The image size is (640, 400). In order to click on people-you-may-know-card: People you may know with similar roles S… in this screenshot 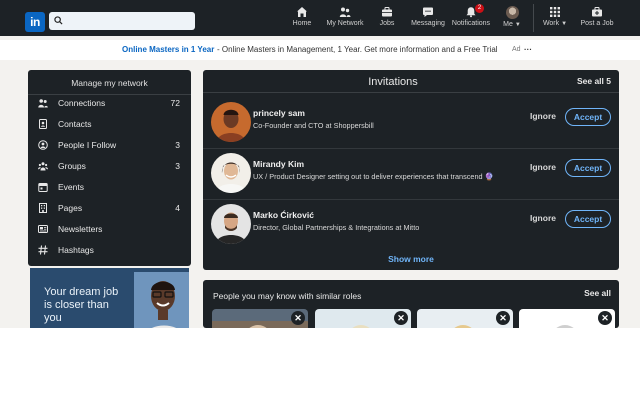, I will do `click(411, 304)`.